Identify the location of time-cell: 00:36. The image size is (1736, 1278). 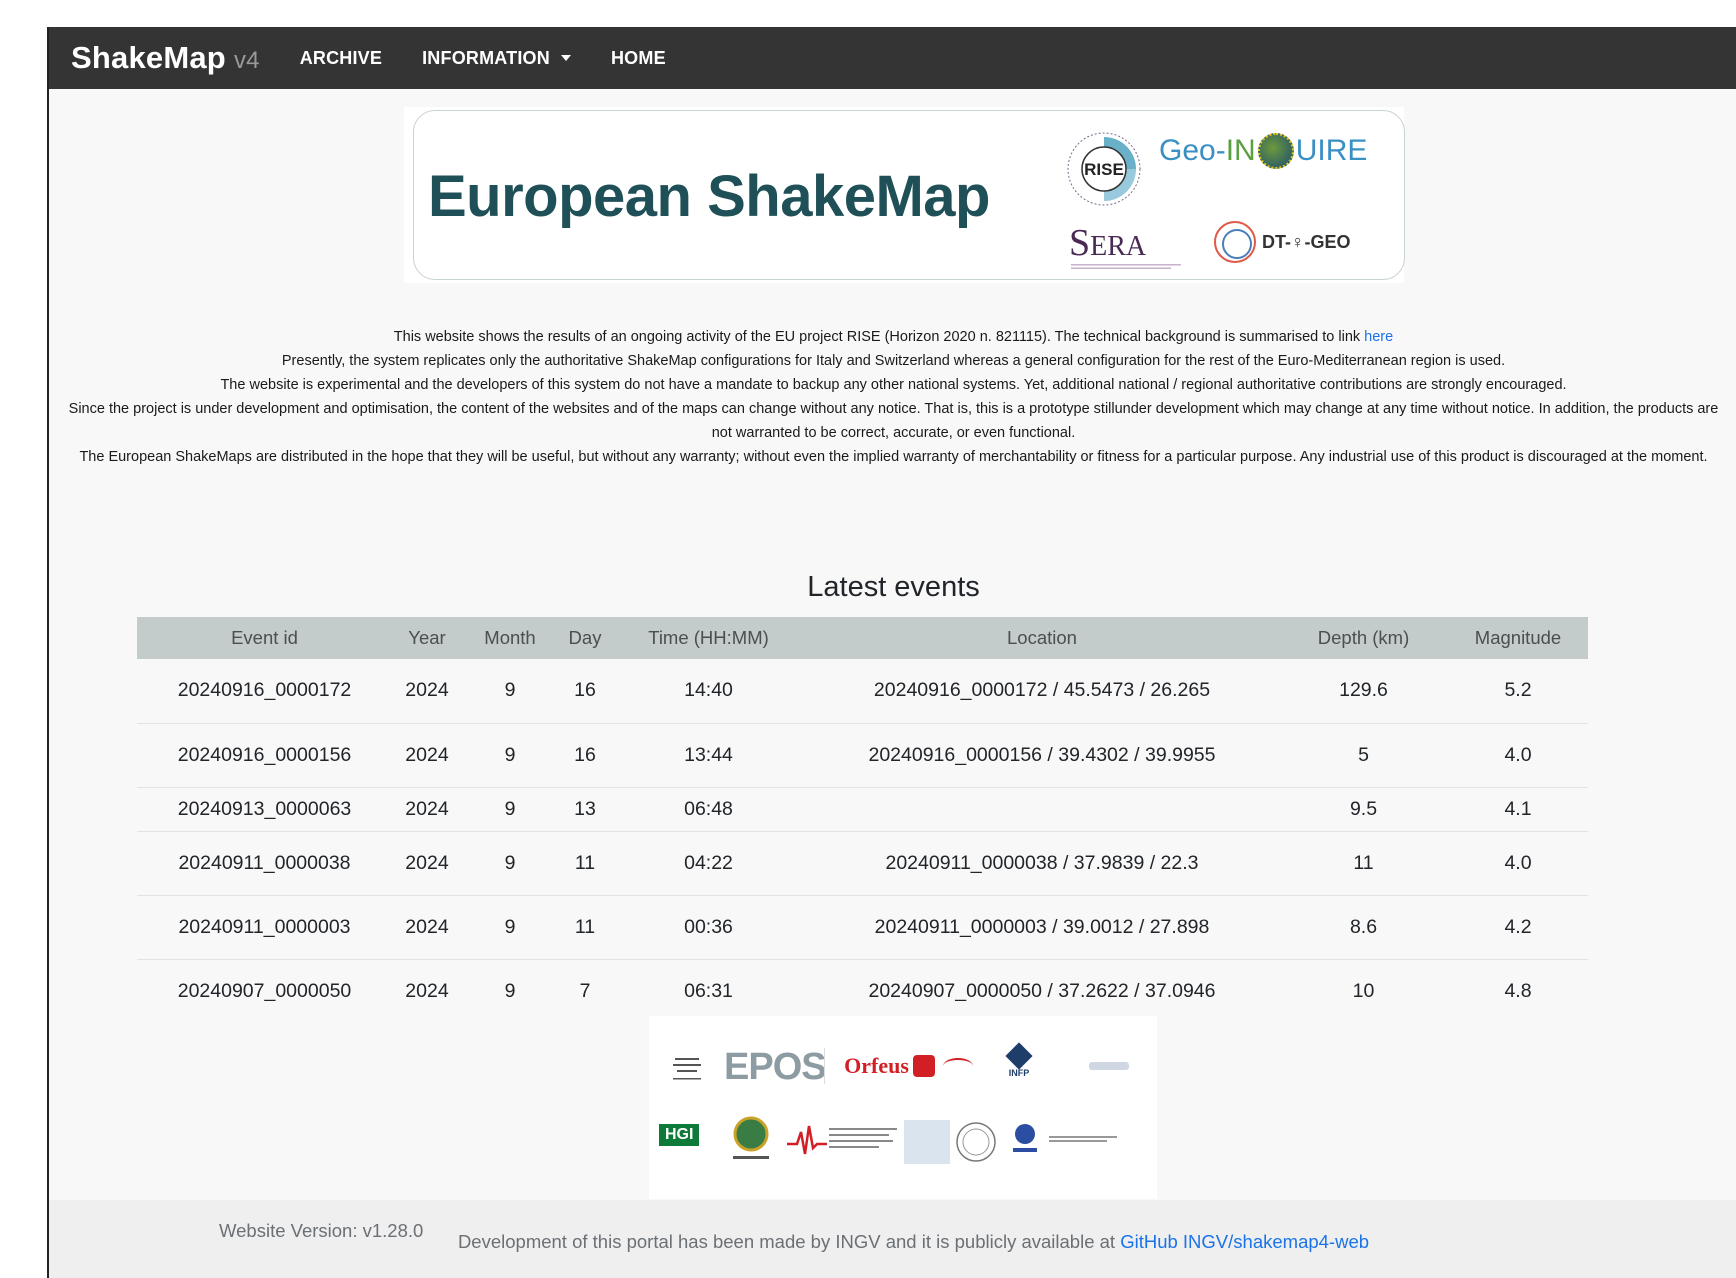
(708, 927).